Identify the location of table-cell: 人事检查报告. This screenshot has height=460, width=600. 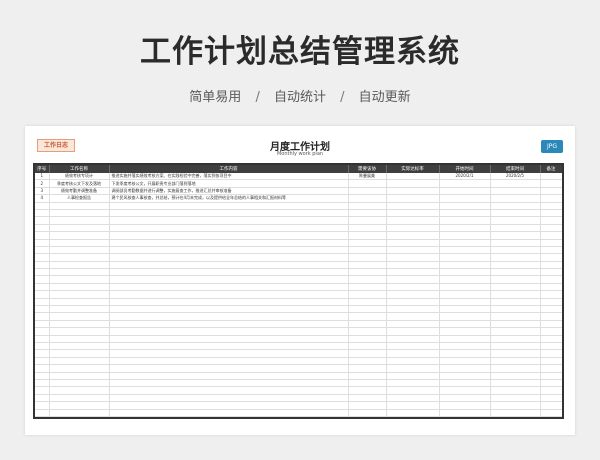
(79, 198).